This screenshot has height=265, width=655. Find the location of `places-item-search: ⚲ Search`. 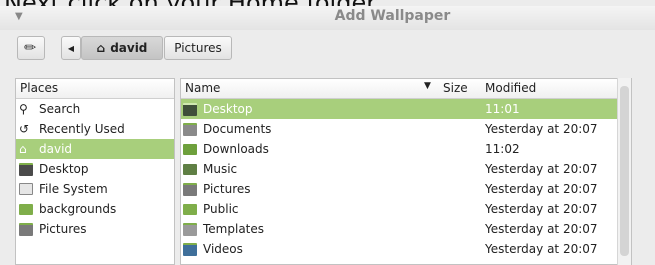

places-item-search: ⚲ Search is located at coordinates (95, 109).